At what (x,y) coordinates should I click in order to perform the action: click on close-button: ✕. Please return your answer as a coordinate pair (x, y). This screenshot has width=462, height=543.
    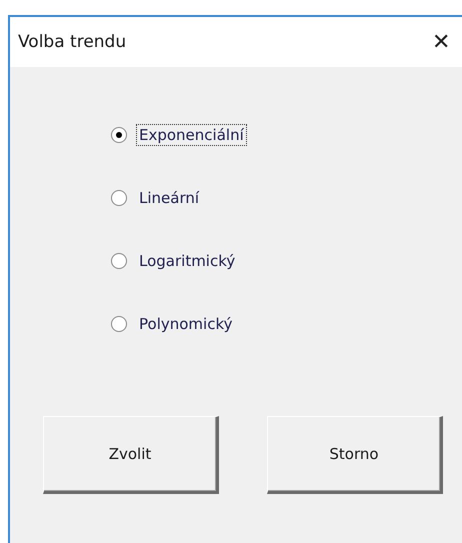
    Looking at the image, I should click on (441, 42).